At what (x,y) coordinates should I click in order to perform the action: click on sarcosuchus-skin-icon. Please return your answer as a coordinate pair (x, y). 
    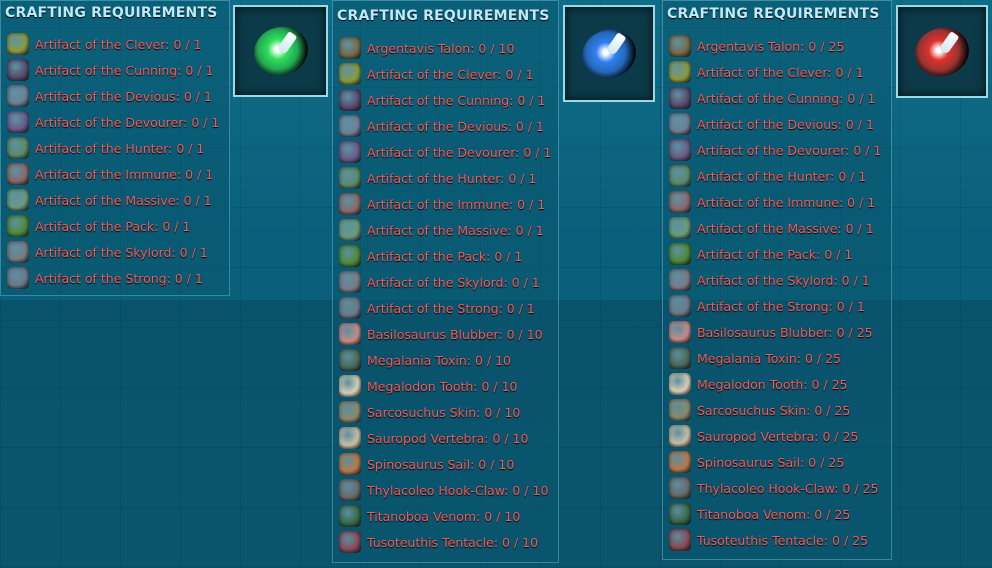
    Looking at the image, I should click on (350, 412).